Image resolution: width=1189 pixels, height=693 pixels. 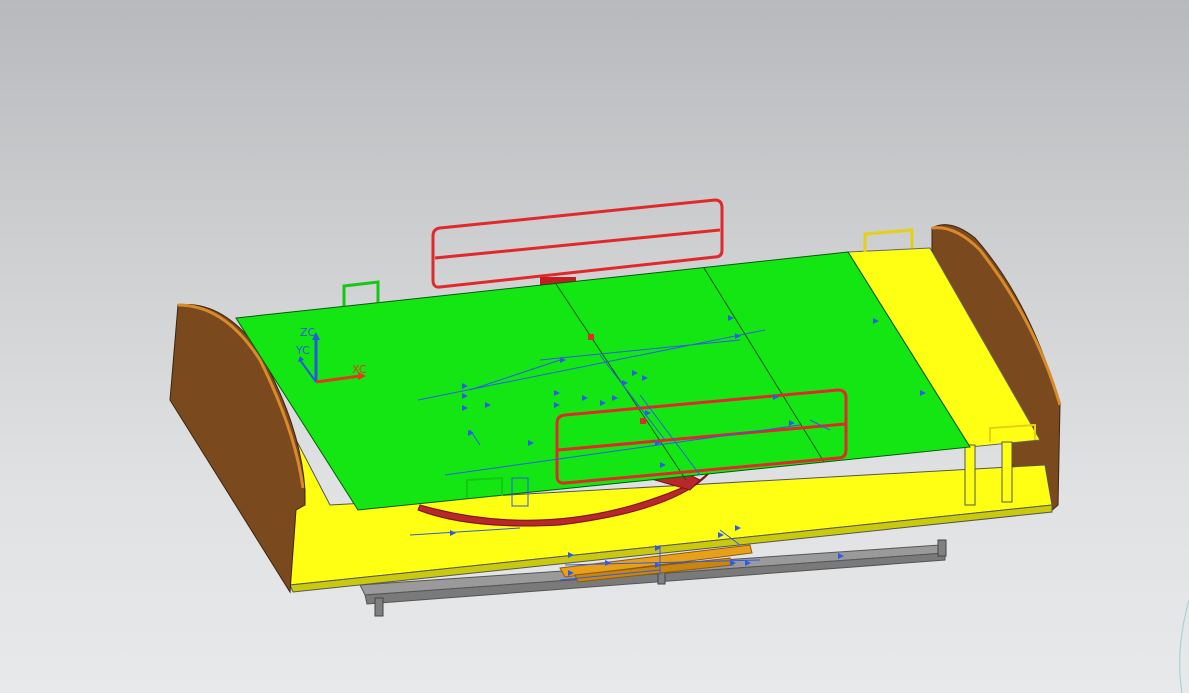 I want to click on viewport-corner-edge, so click(x=1184, y=646).